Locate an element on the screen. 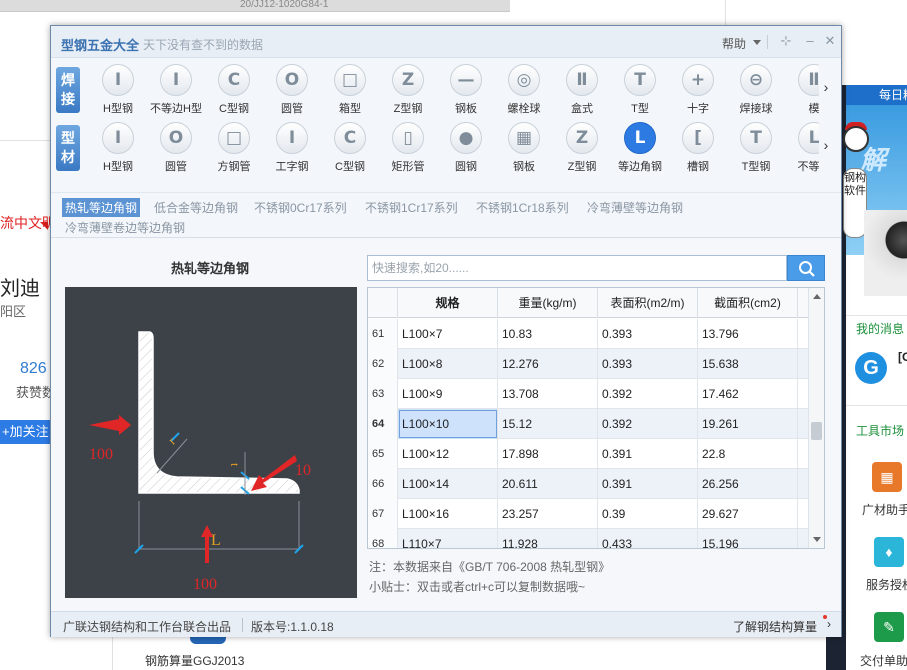  table-cell-weight: 17.898 is located at coordinates (548, 454).